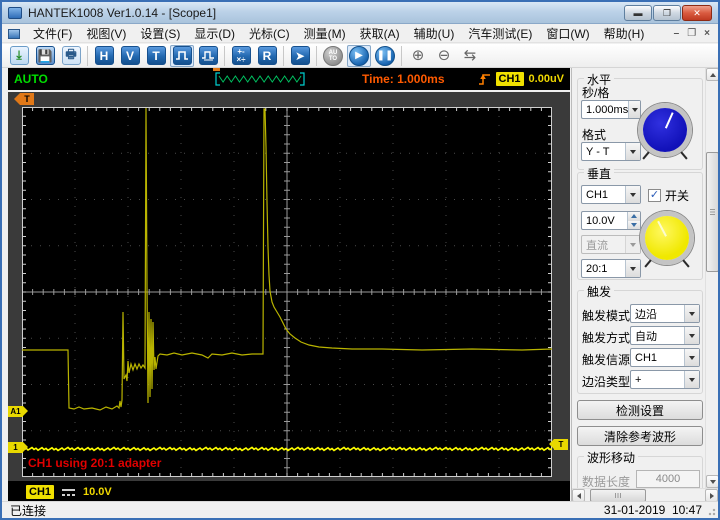 This screenshot has width=720, height=520. What do you see at coordinates (31, 79) in the screenshot?
I see `acquisition-mode-label: AUTO` at bounding box center [31, 79].